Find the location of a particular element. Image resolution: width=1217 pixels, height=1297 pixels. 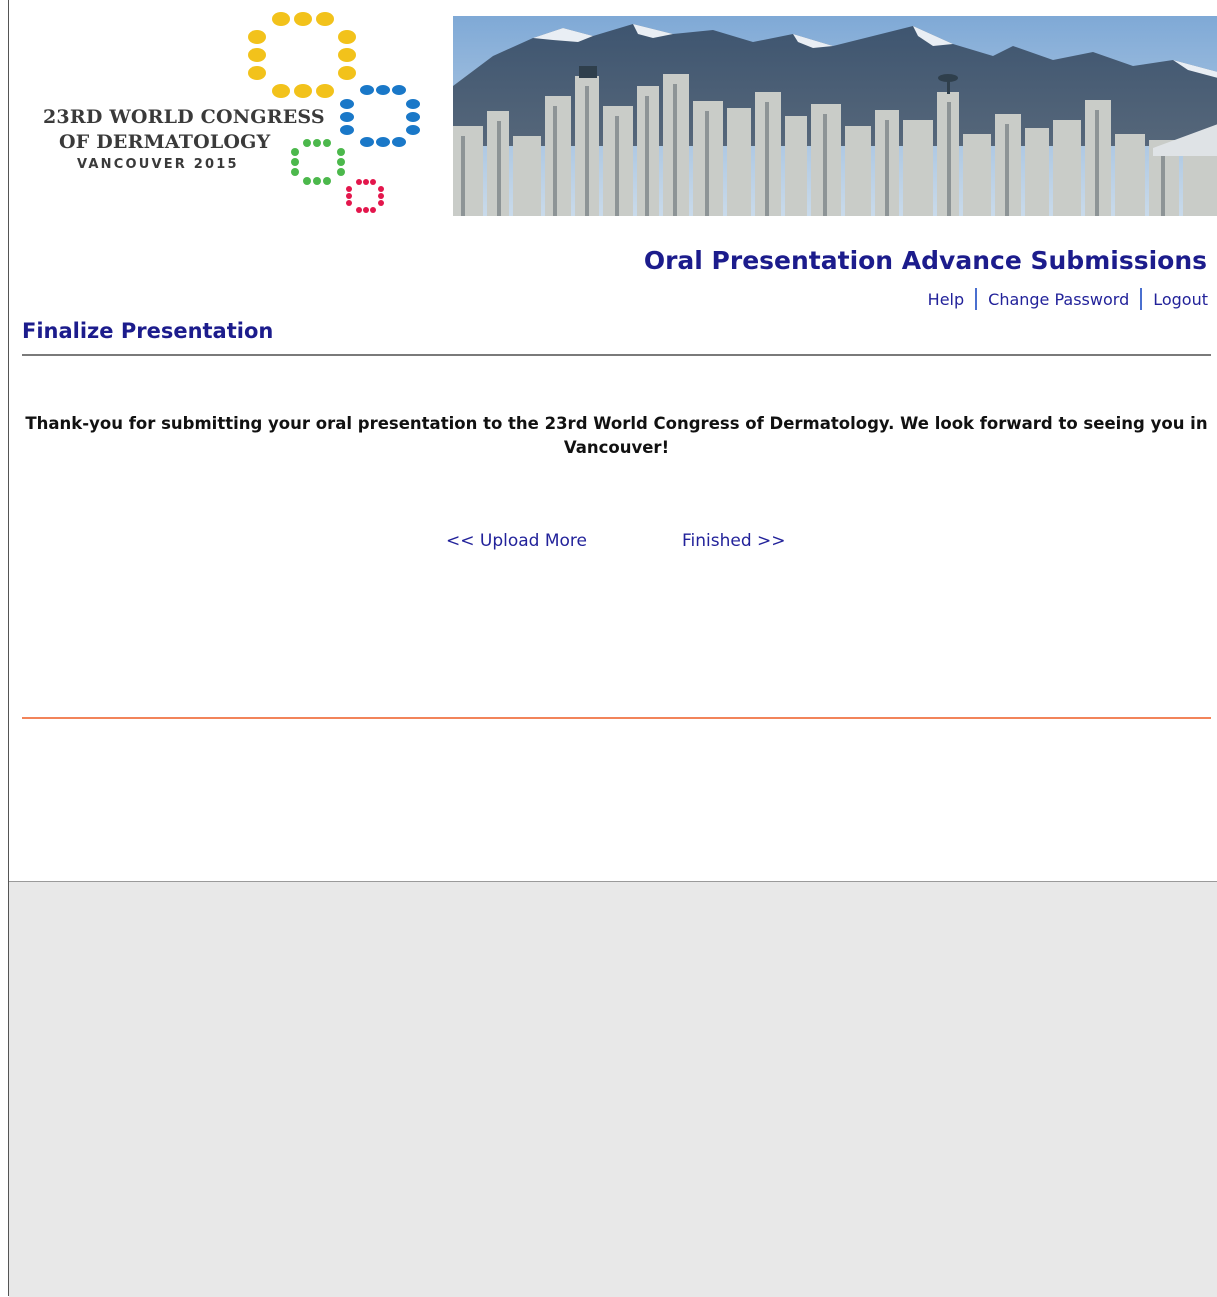

logo-title-line-1: 23RD WORLD CONGRESS is located at coordinates (184, 117).